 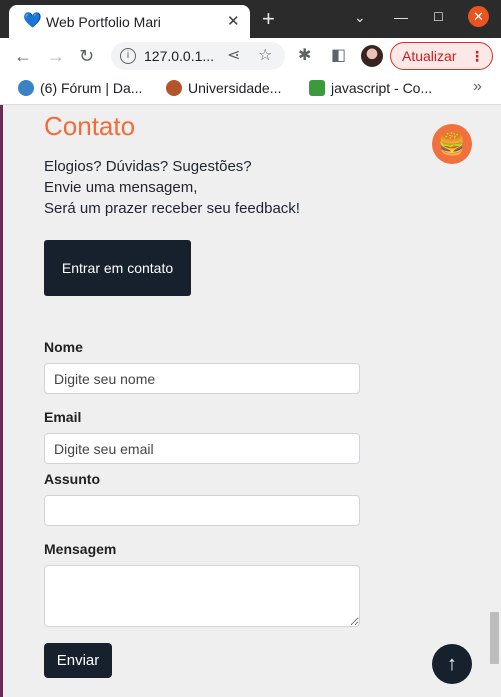 What do you see at coordinates (477, 87) in the screenshot?
I see `more-bookmarks-icon: »` at bounding box center [477, 87].